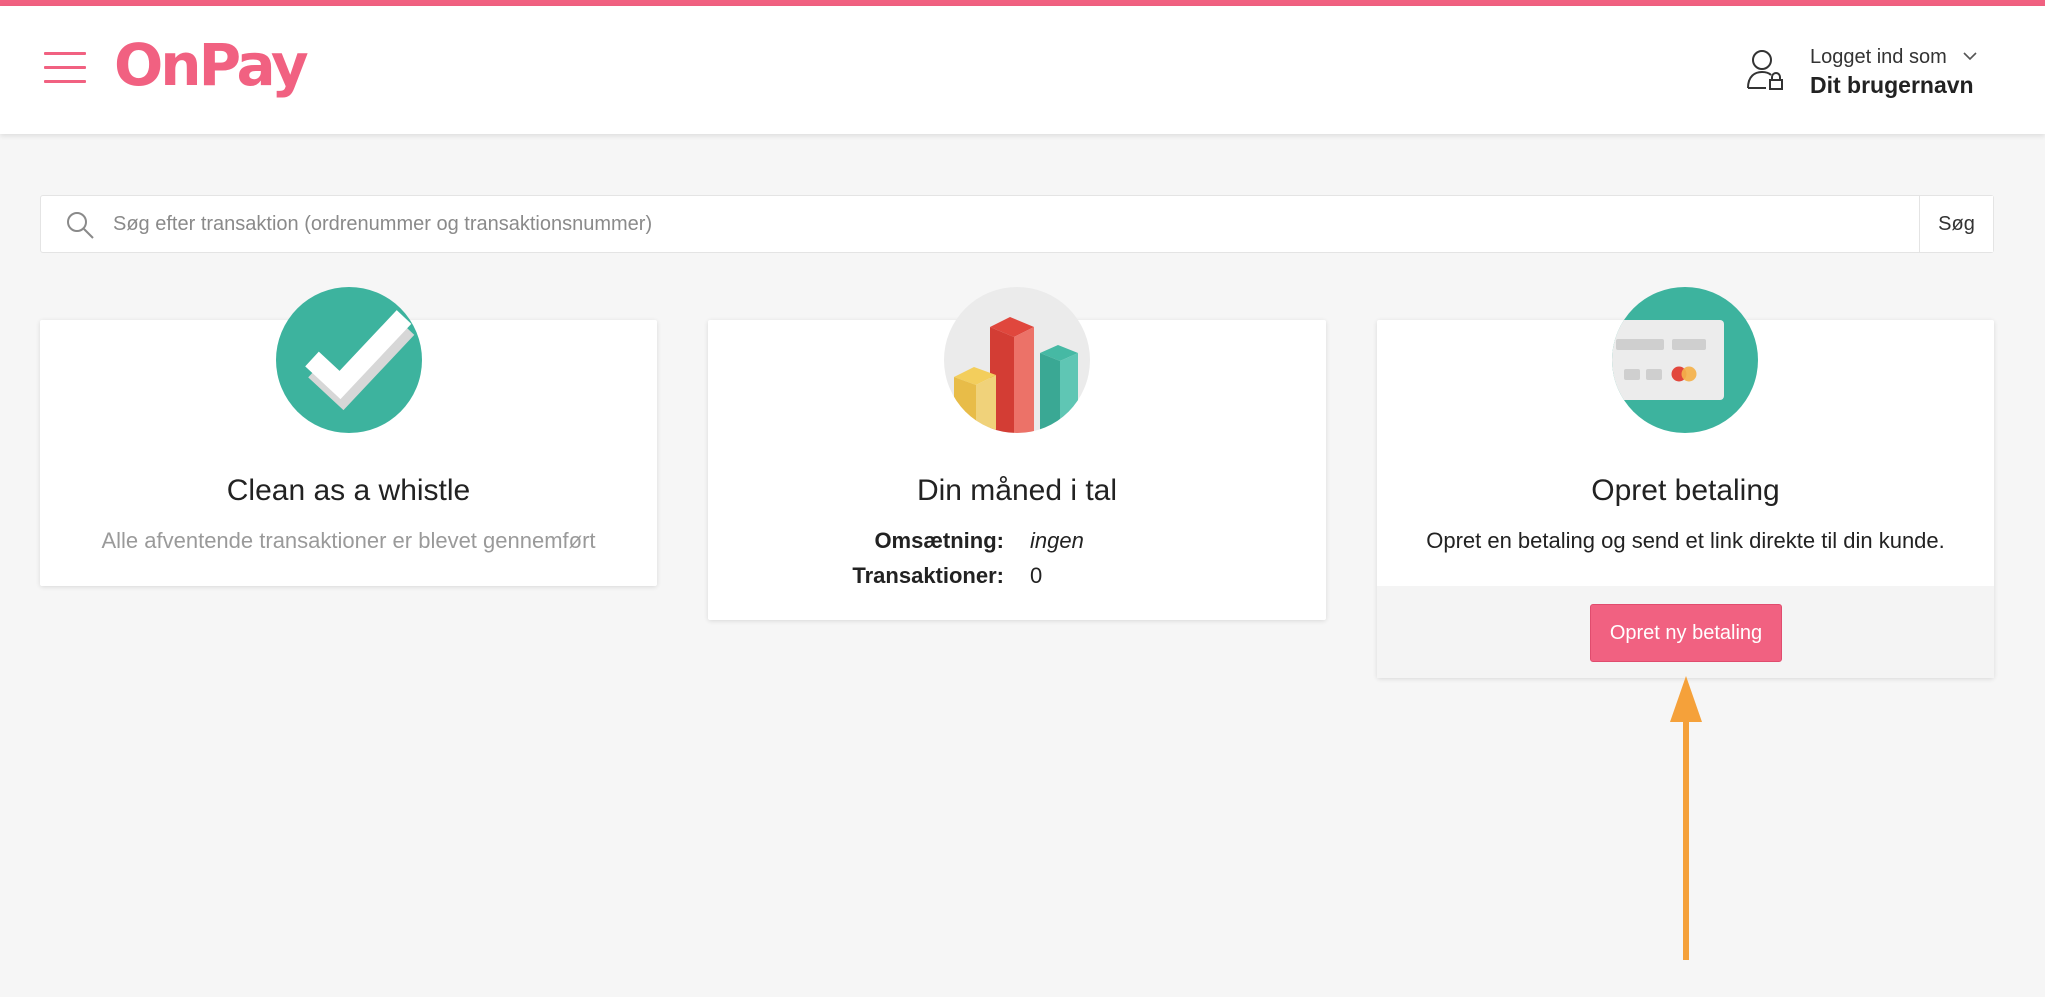 The width and height of the screenshot is (2045, 997). I want to click on user-name: Dit brugernavn, so click(1892, 85).